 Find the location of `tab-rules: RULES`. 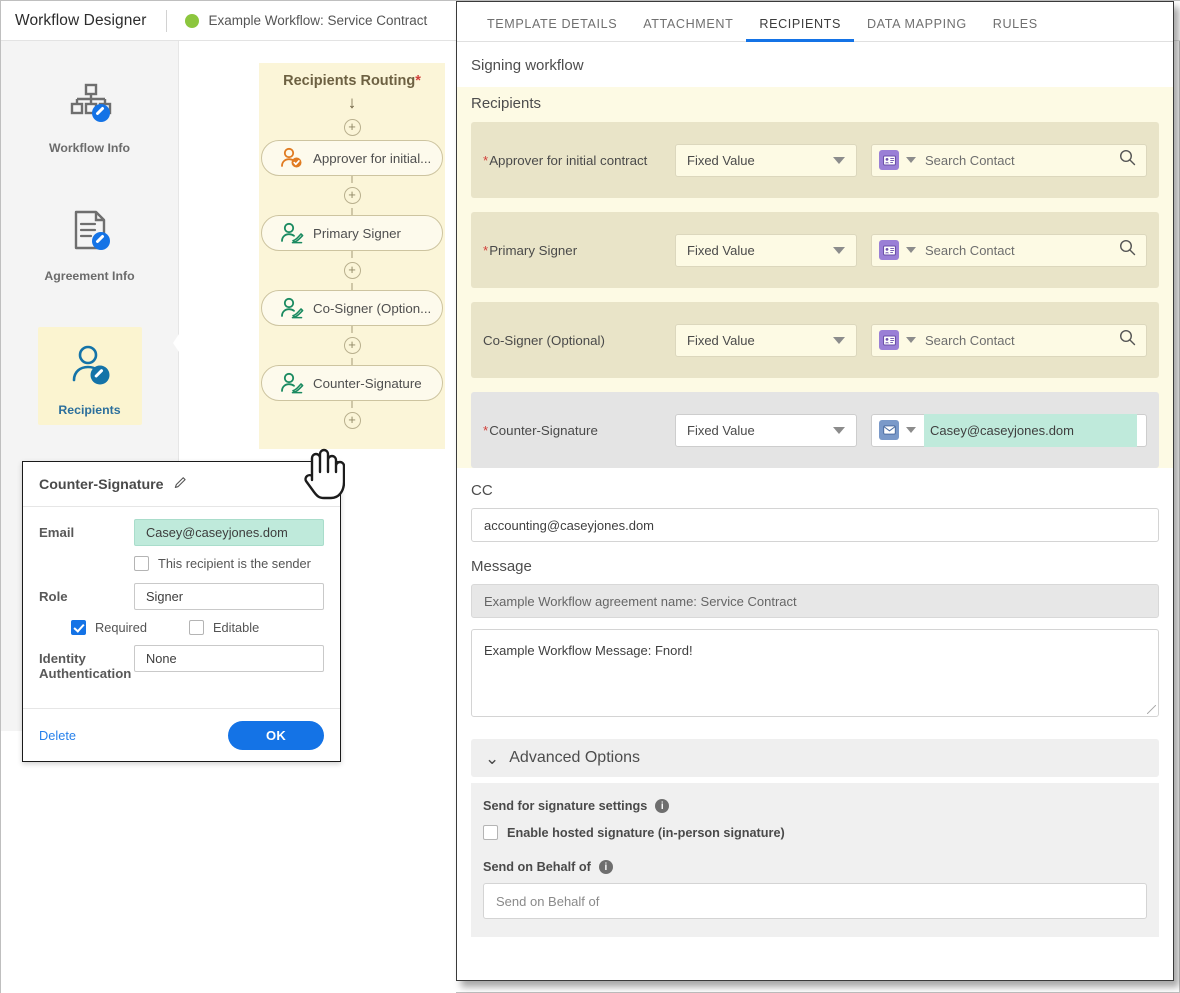

tab-rules: RULES is located at coordinates (1015, 29).